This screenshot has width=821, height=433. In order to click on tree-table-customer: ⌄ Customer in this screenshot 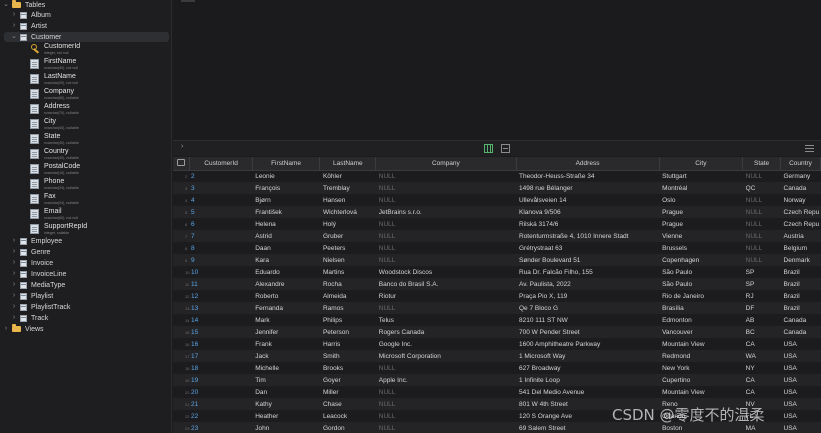, I will do `click(86, 37)`.